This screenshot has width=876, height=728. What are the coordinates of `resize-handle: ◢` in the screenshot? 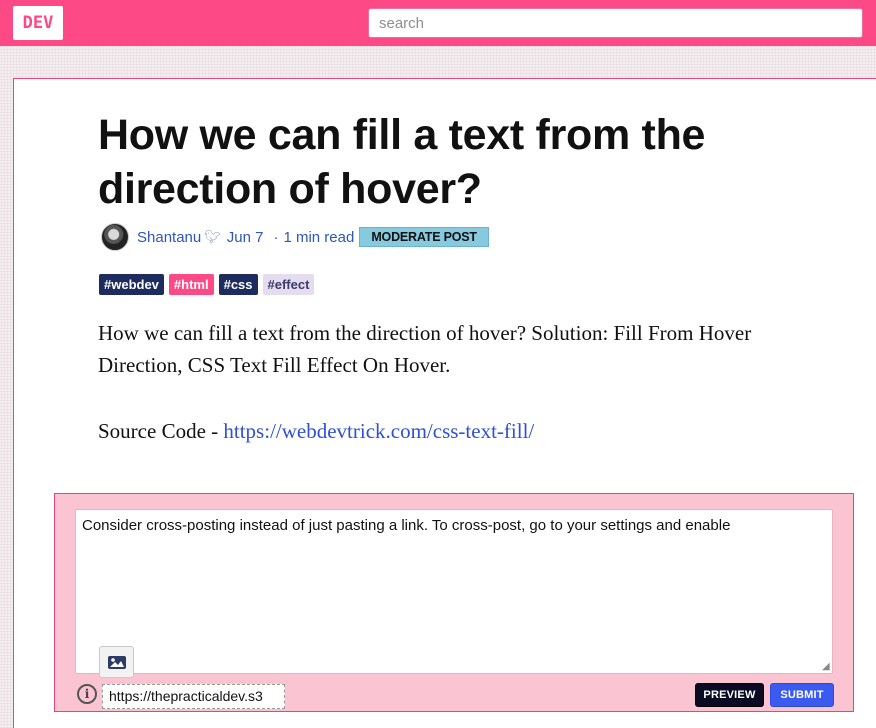 It's located at (827, 667).